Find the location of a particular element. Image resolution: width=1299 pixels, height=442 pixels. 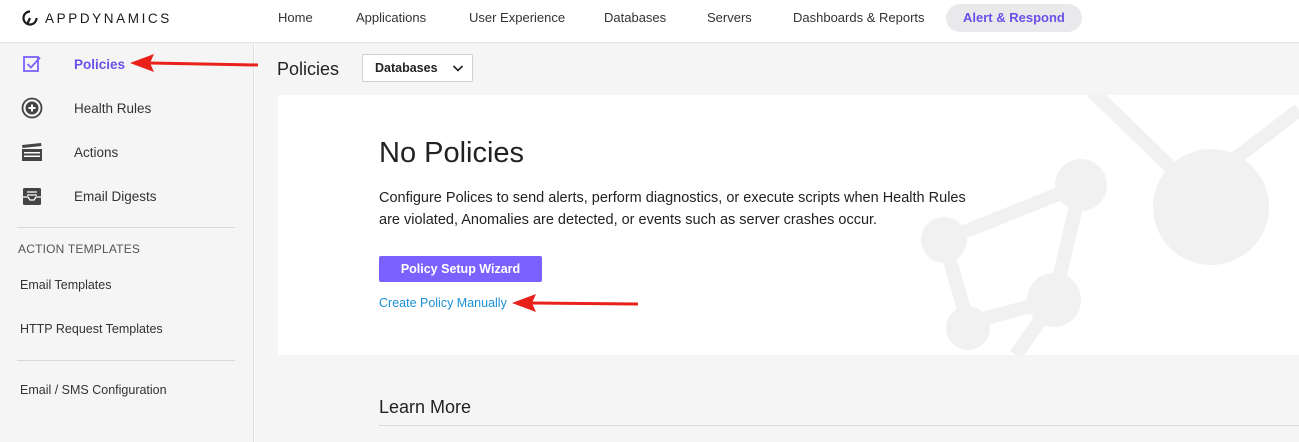

learn-more-title: Learn More is located at coordinates (425, 407).